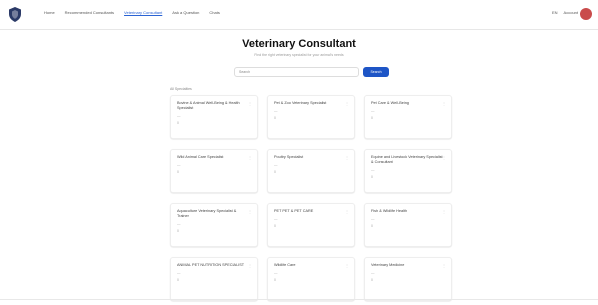 The height and width of the screenshot is (305, 598). What do you see at coordinates (89, 12) in the screenshot?
I see `nav-recommended-consultants: Recommended Consultants` at bounding box center [89, 12].